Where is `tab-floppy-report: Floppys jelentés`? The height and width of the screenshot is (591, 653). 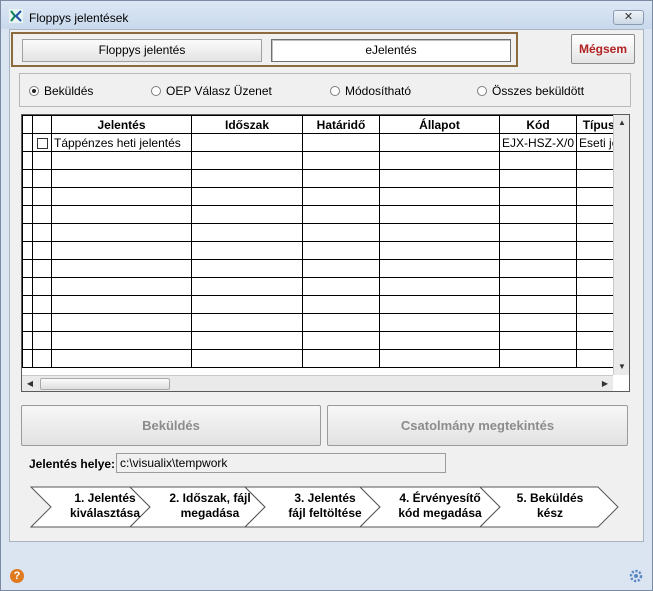
tab-floppy-report: Floppys jelentés is located at coordinates (142, 50).